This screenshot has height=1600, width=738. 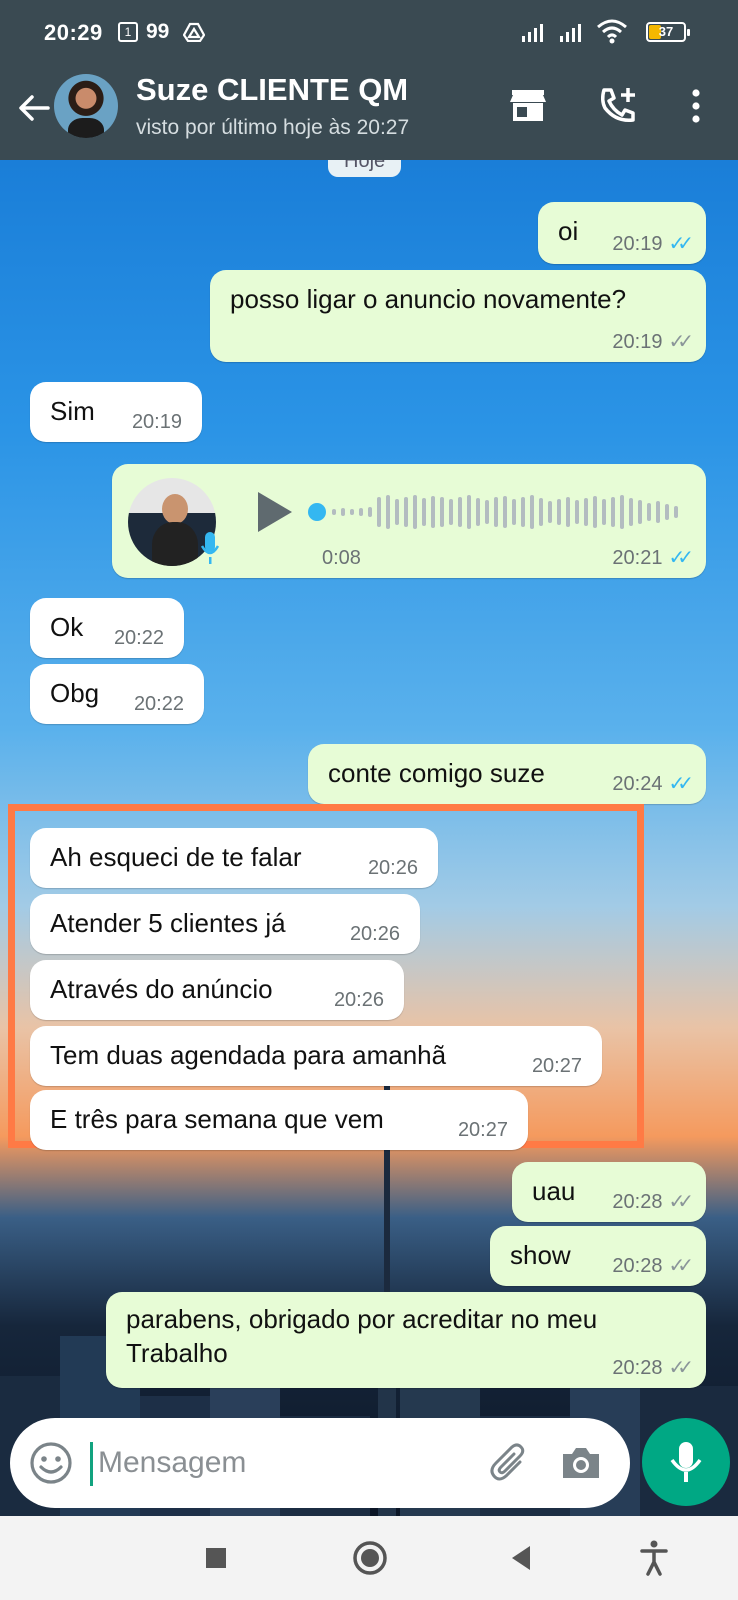 What do you see at coordinates (696, 106) in the screenshot?
I see `more-vert-icon` at bounding box center [696, 106].